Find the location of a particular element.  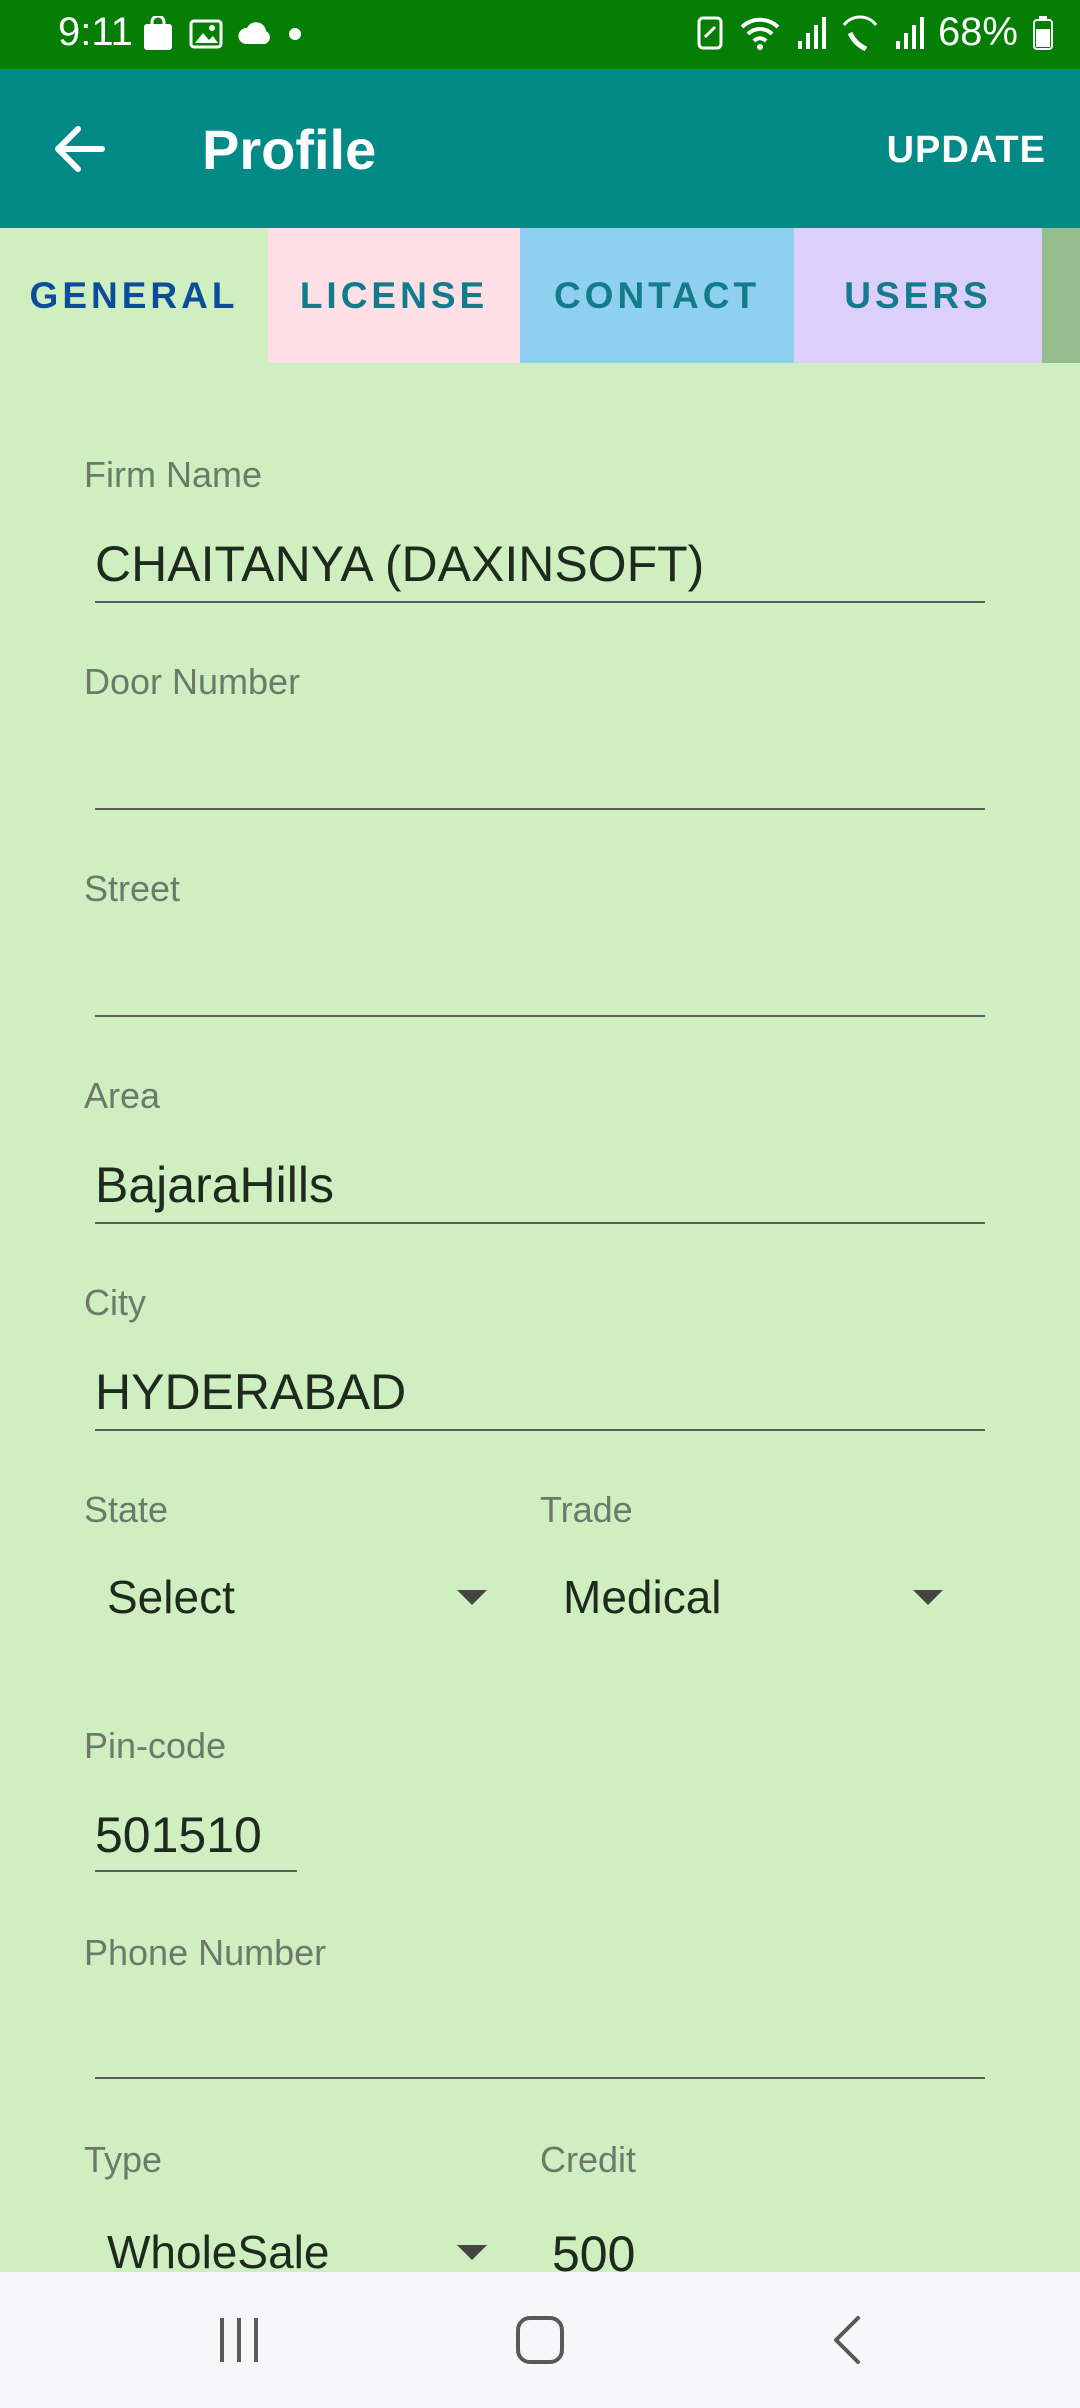

type-label: Type is located at coordinates (123, 2159).